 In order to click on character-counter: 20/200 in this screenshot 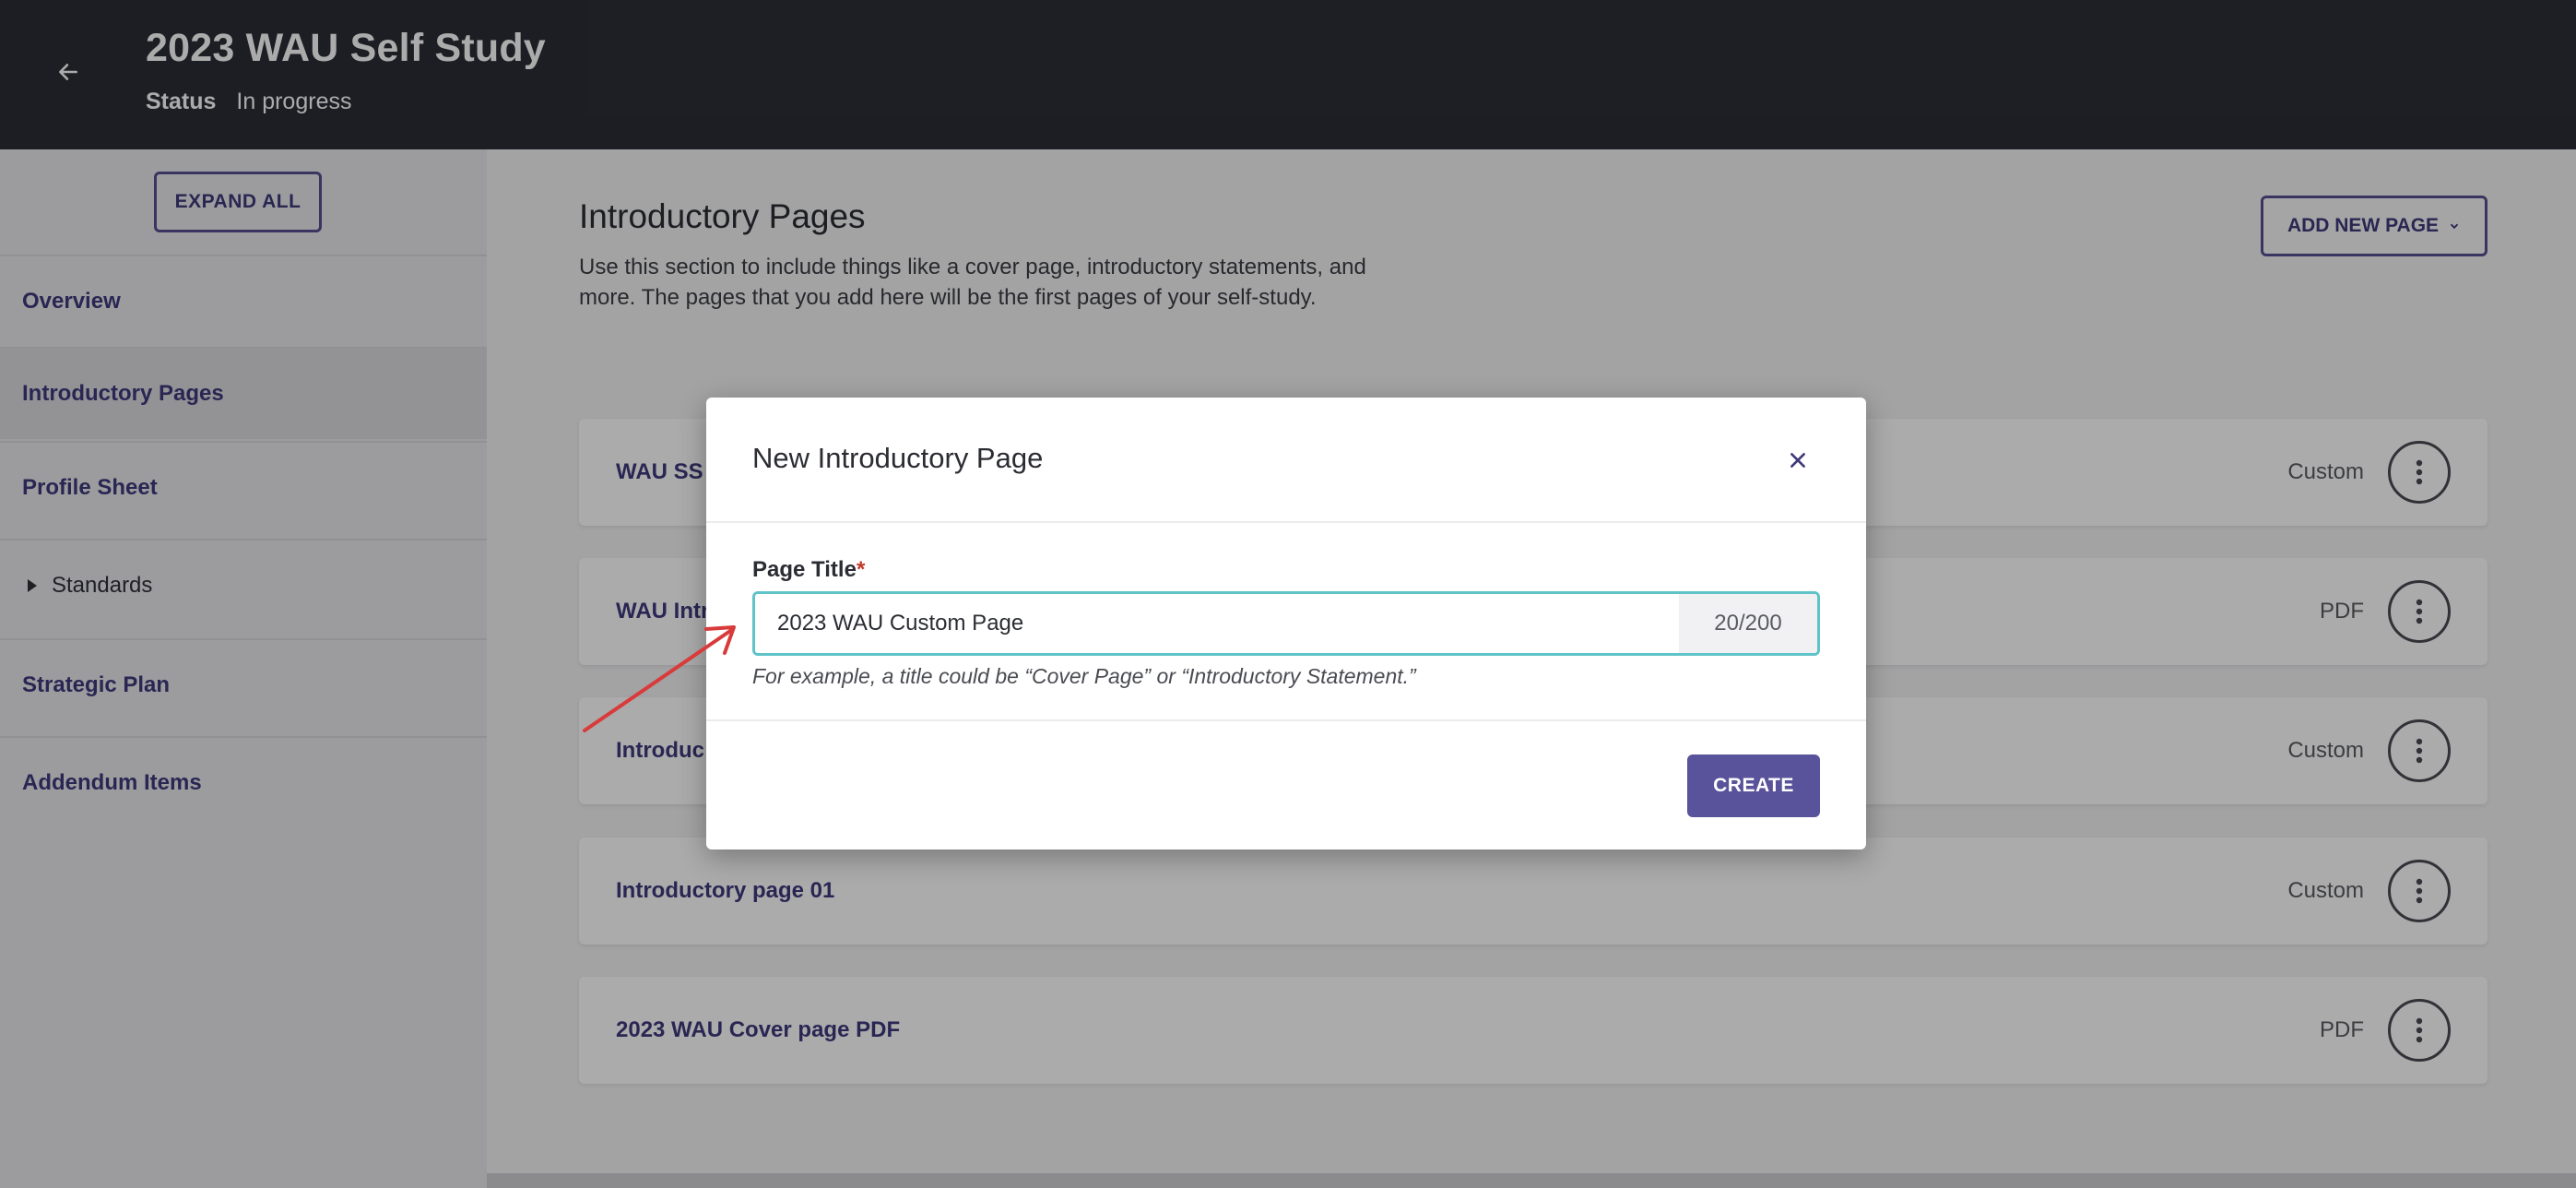, I will do `click(1748, 623)`.